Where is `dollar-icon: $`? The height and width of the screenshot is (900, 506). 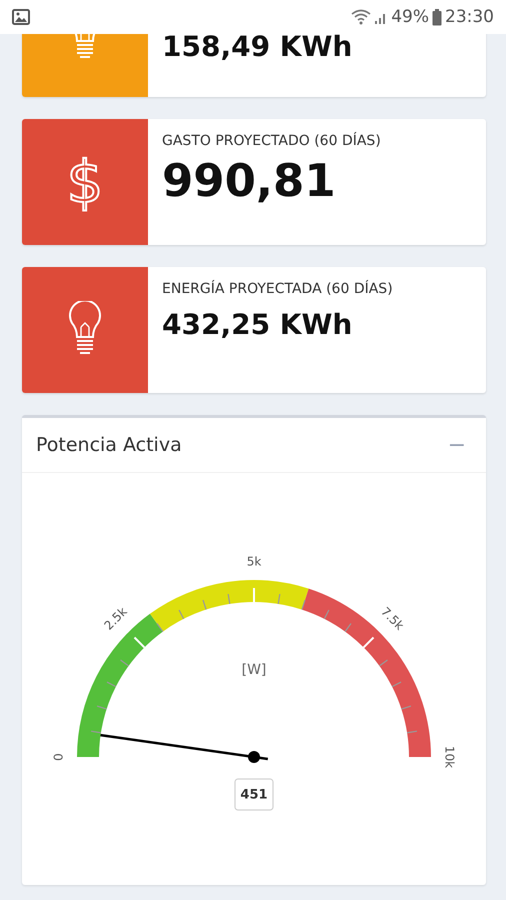
dollar-icon: $ is located at coordinates (85, 182).